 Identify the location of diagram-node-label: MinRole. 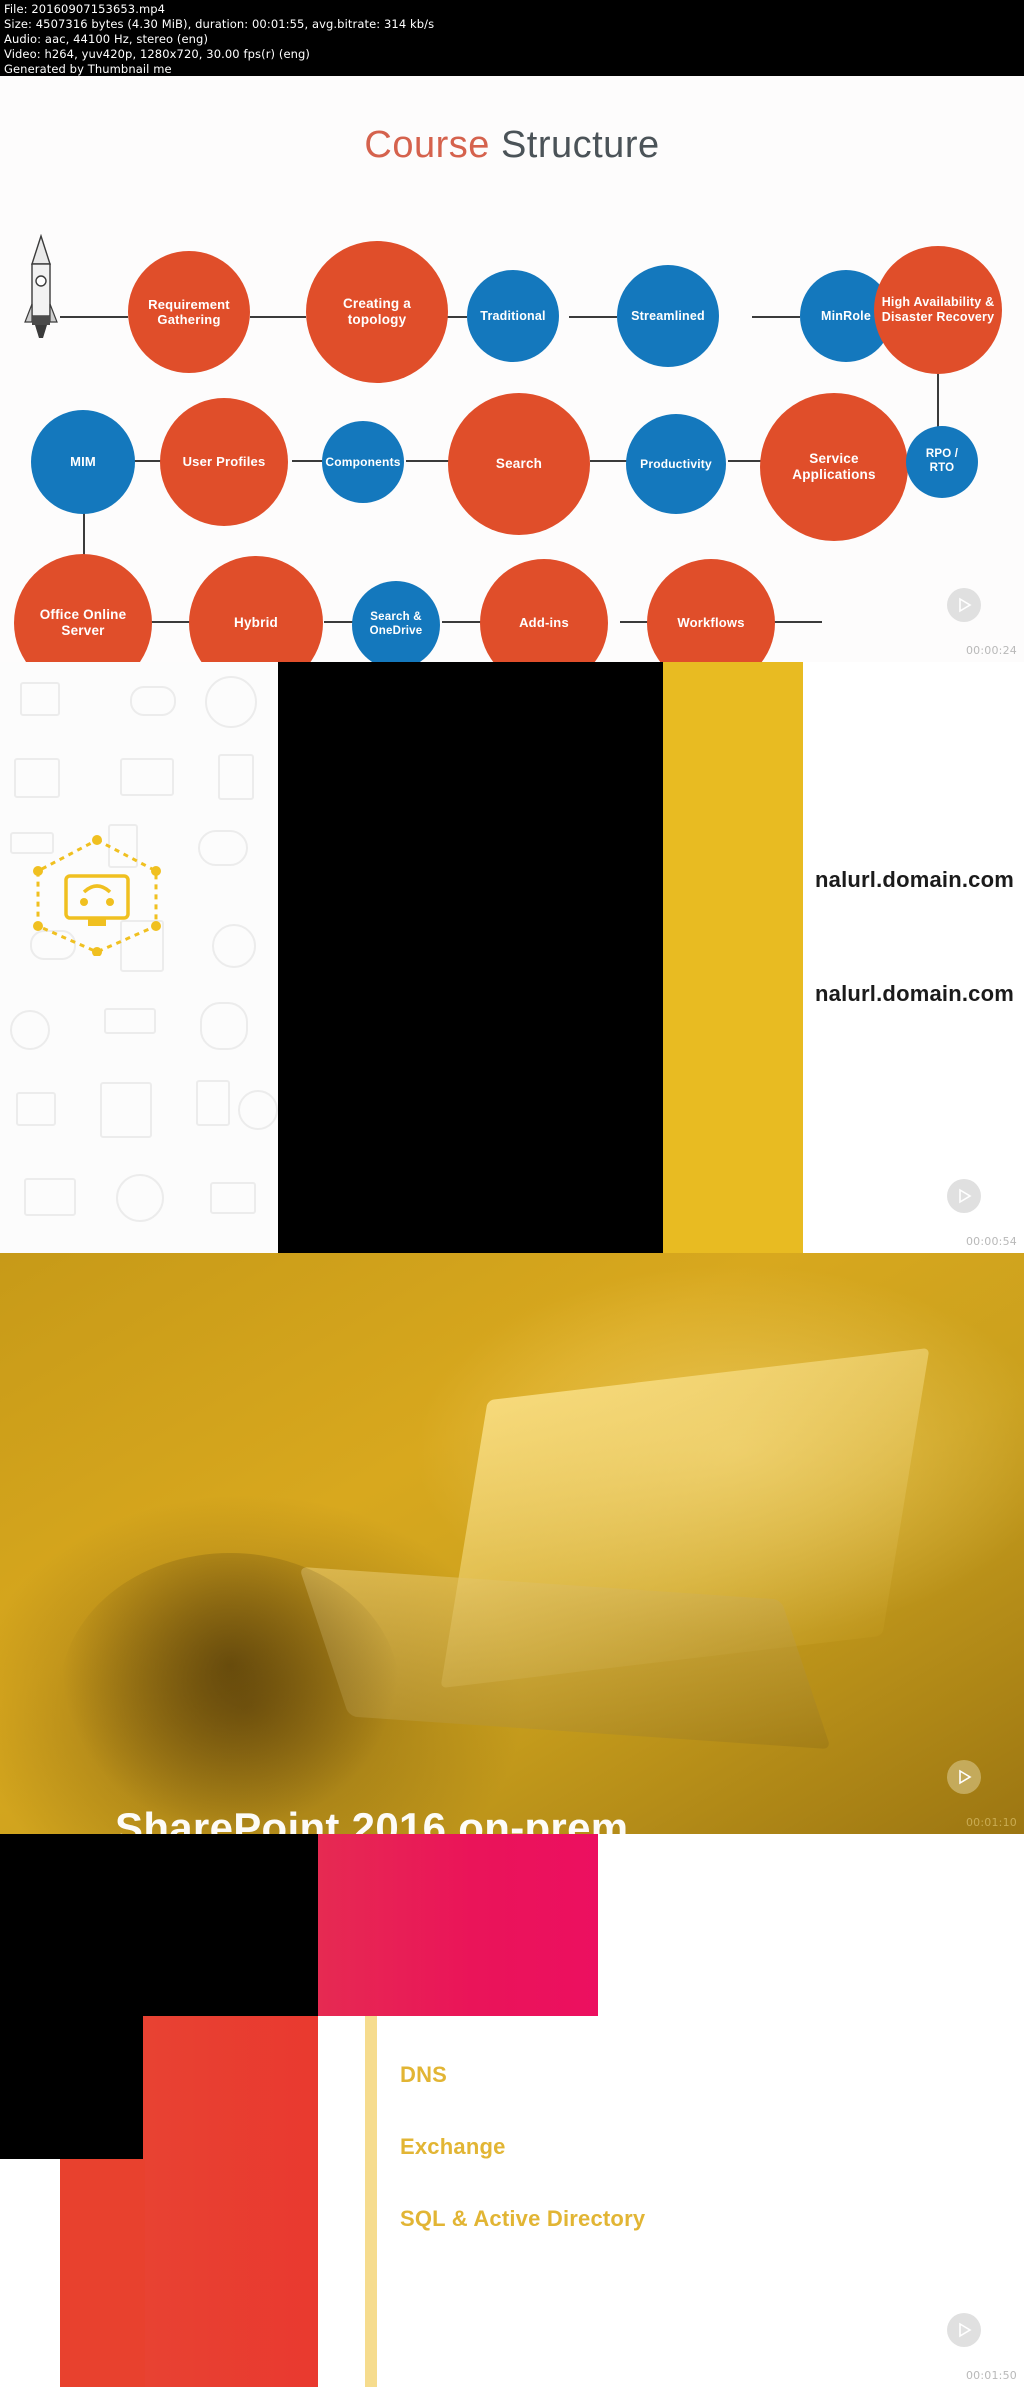
(845, 315).